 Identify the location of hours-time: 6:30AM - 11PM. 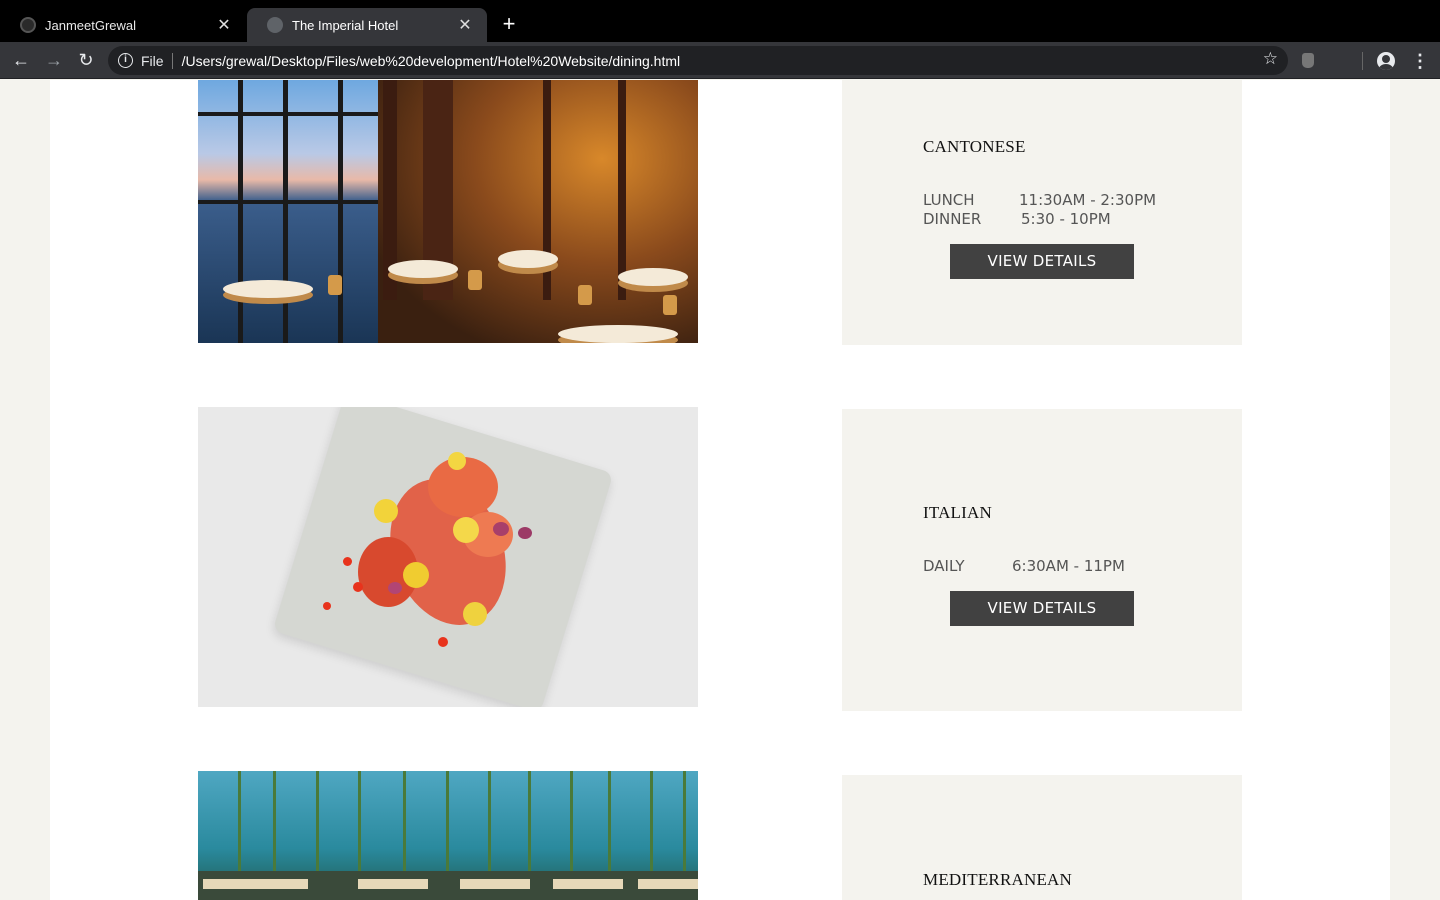
(1068, 566).